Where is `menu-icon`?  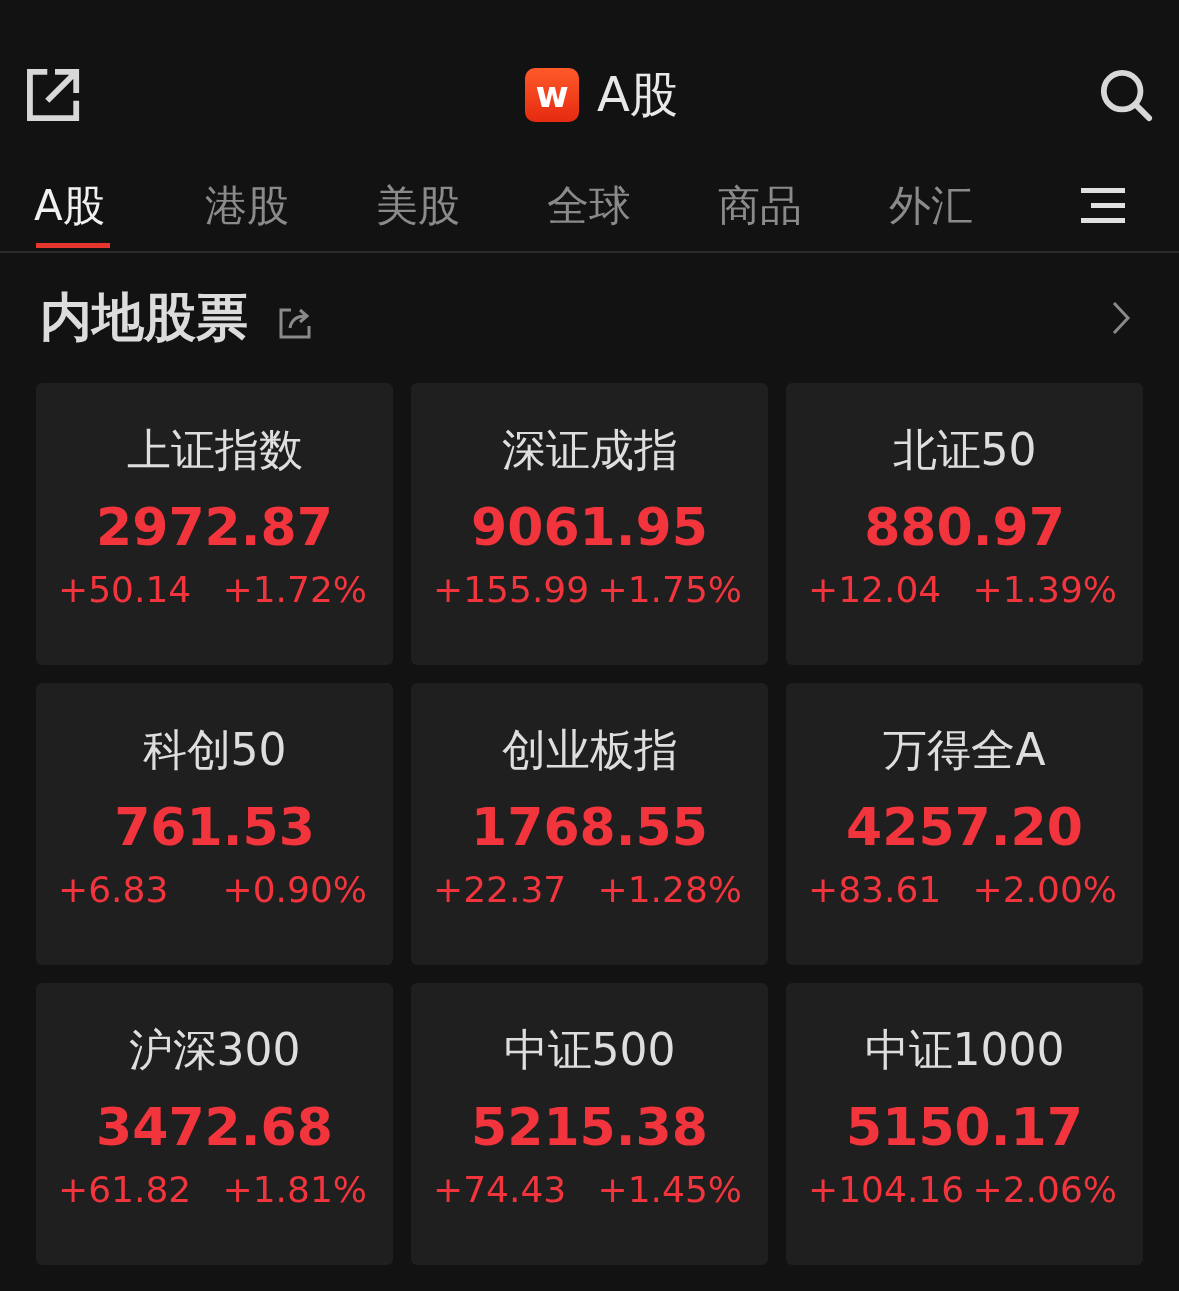
menu-icon is located at coordinates (1103, 205).